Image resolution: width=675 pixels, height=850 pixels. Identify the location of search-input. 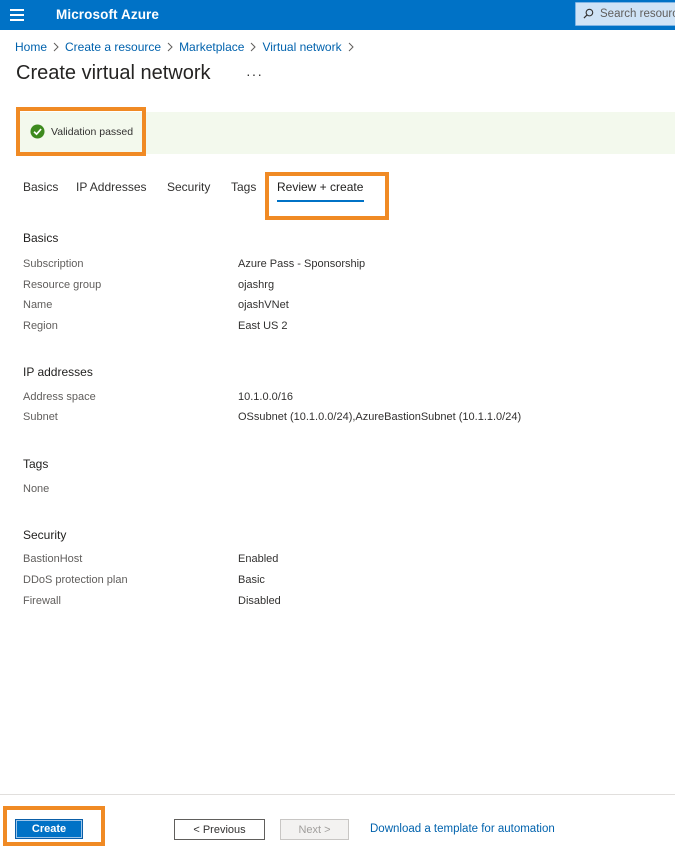
(637, 14).